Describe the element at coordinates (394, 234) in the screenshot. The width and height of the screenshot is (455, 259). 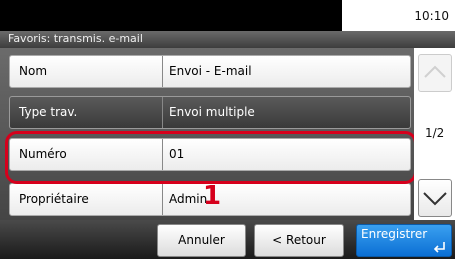
I see `save-label: Enregistrer` at that location.